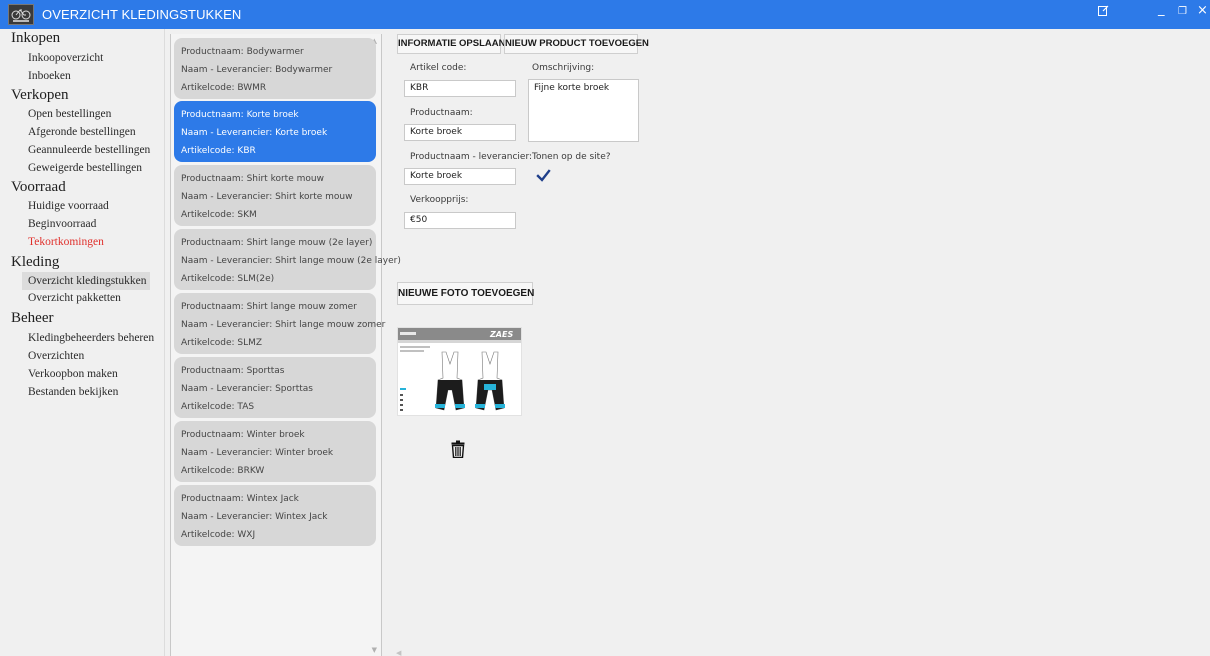  Describe the element at coordinates (56, 356) in the screenshot. I see `sidebar-item-overzichten: Overzichten` at that location.